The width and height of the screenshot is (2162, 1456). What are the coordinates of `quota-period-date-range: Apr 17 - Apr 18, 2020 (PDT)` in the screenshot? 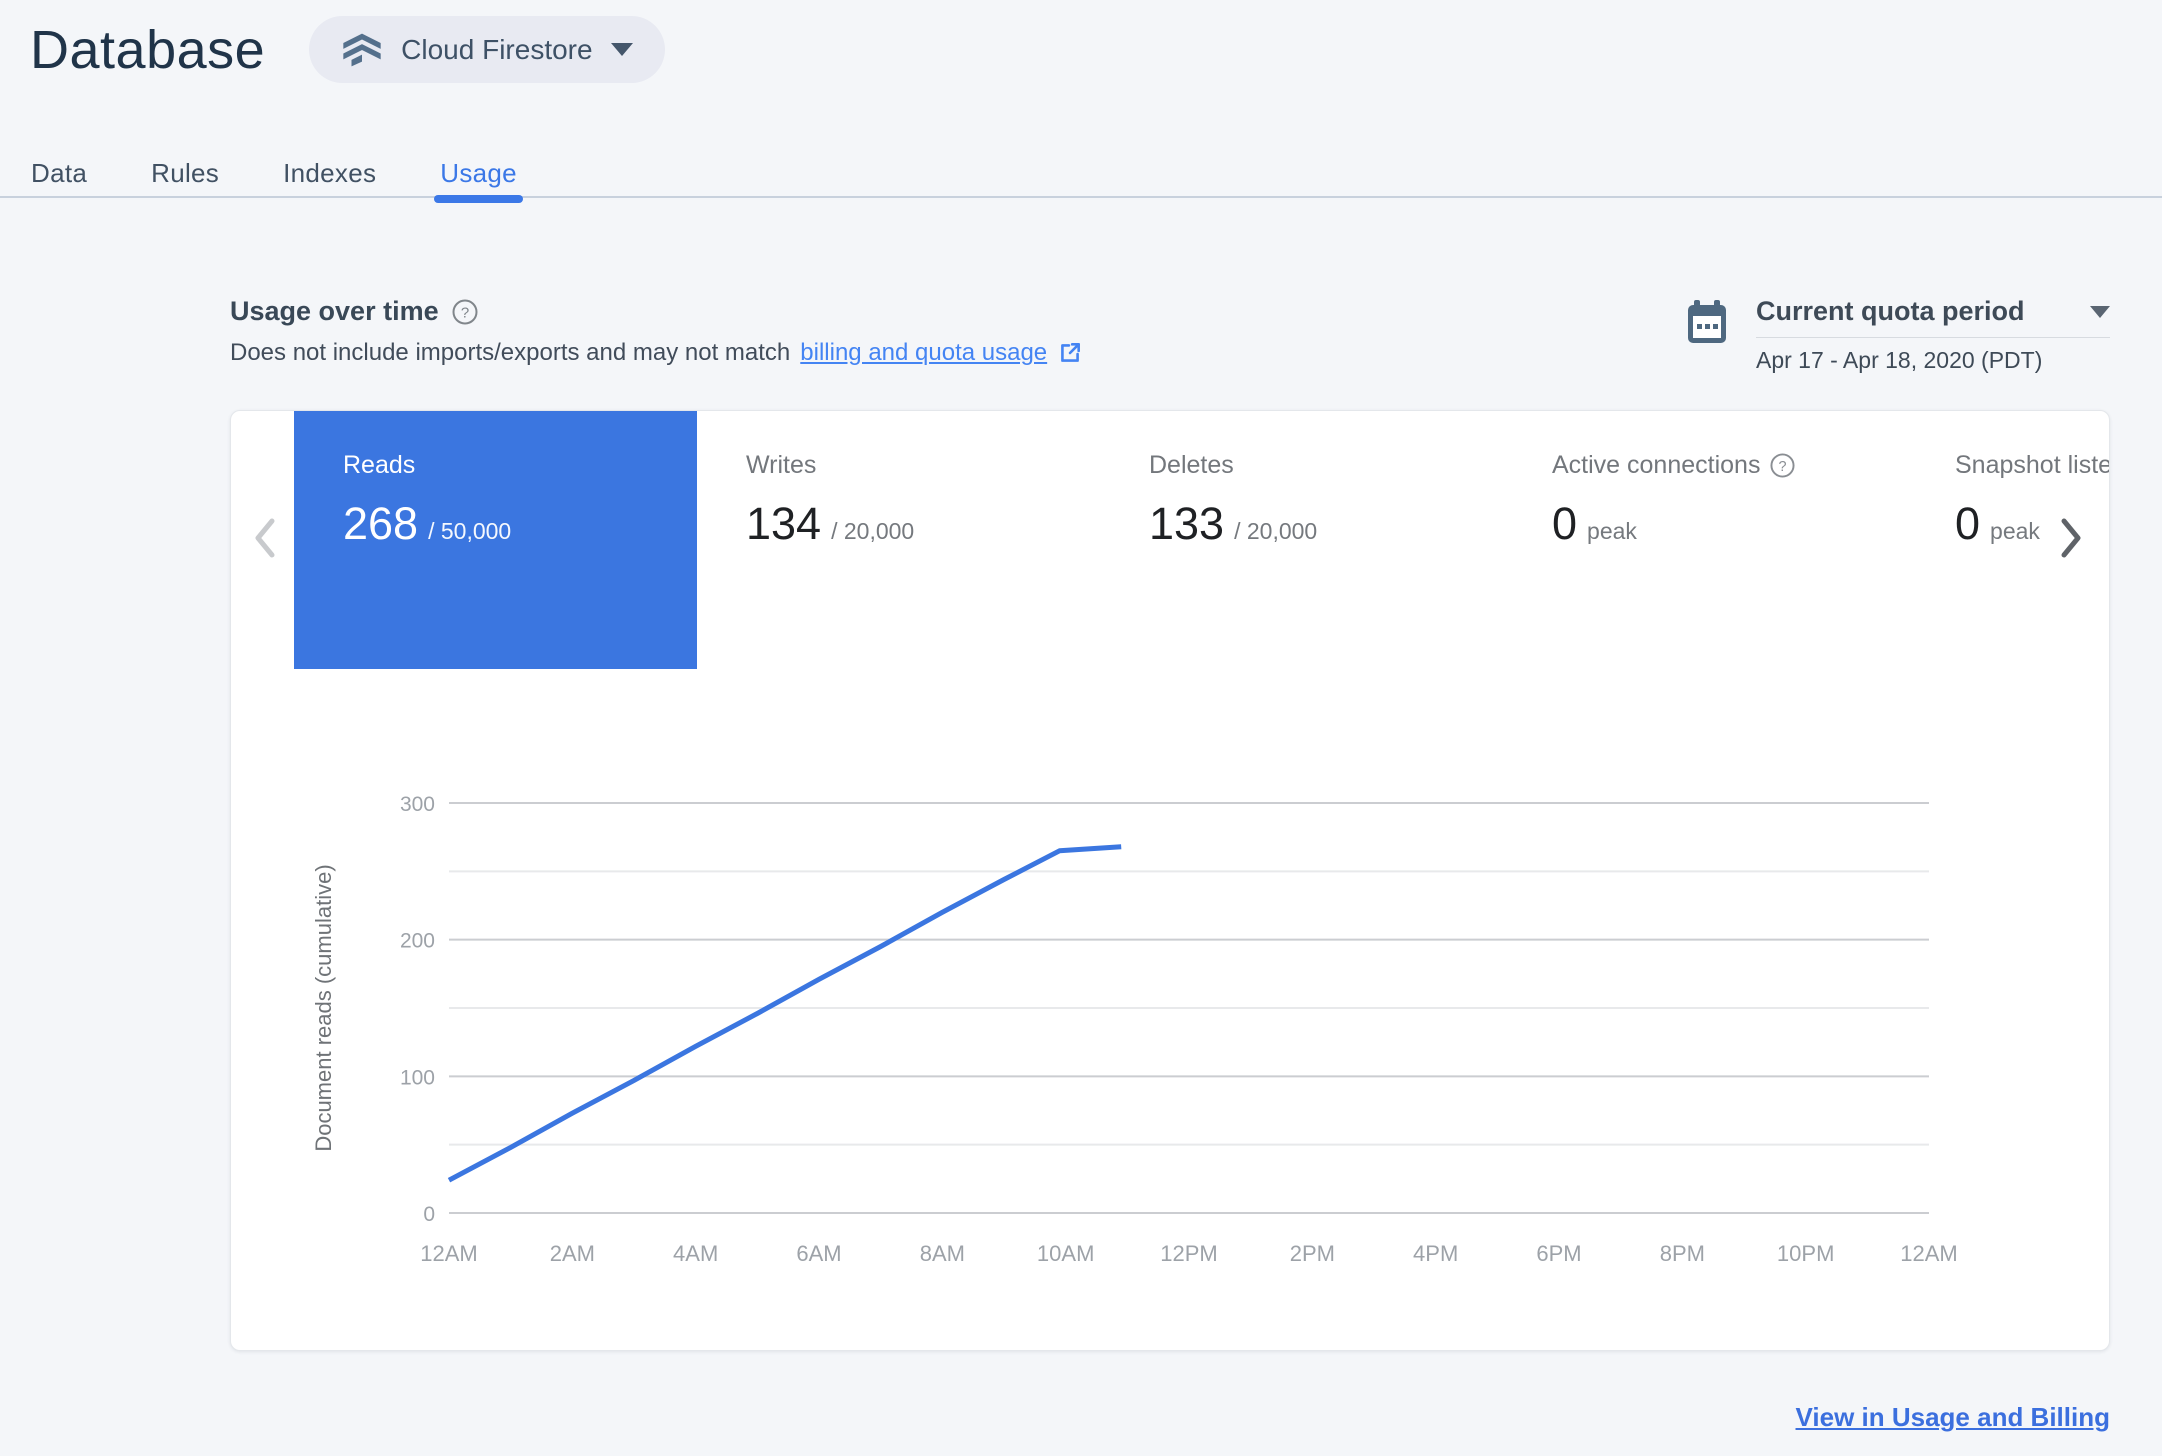 It's located at (1899, 360).